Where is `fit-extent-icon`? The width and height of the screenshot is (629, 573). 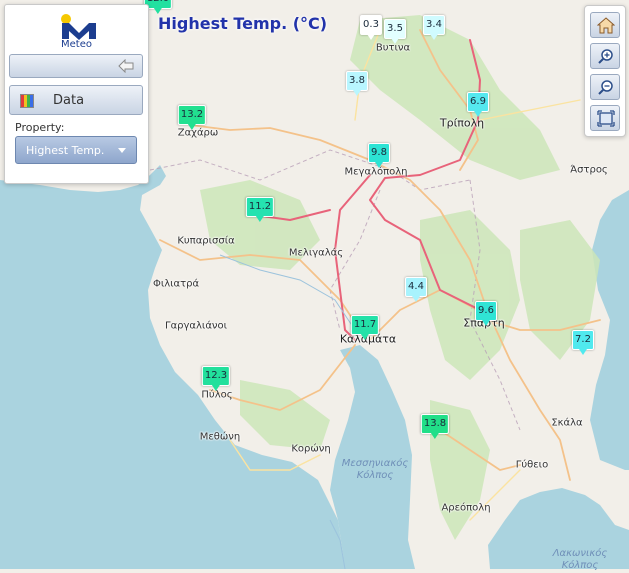 fit-extent-icon is located at coordinates (606, 118).